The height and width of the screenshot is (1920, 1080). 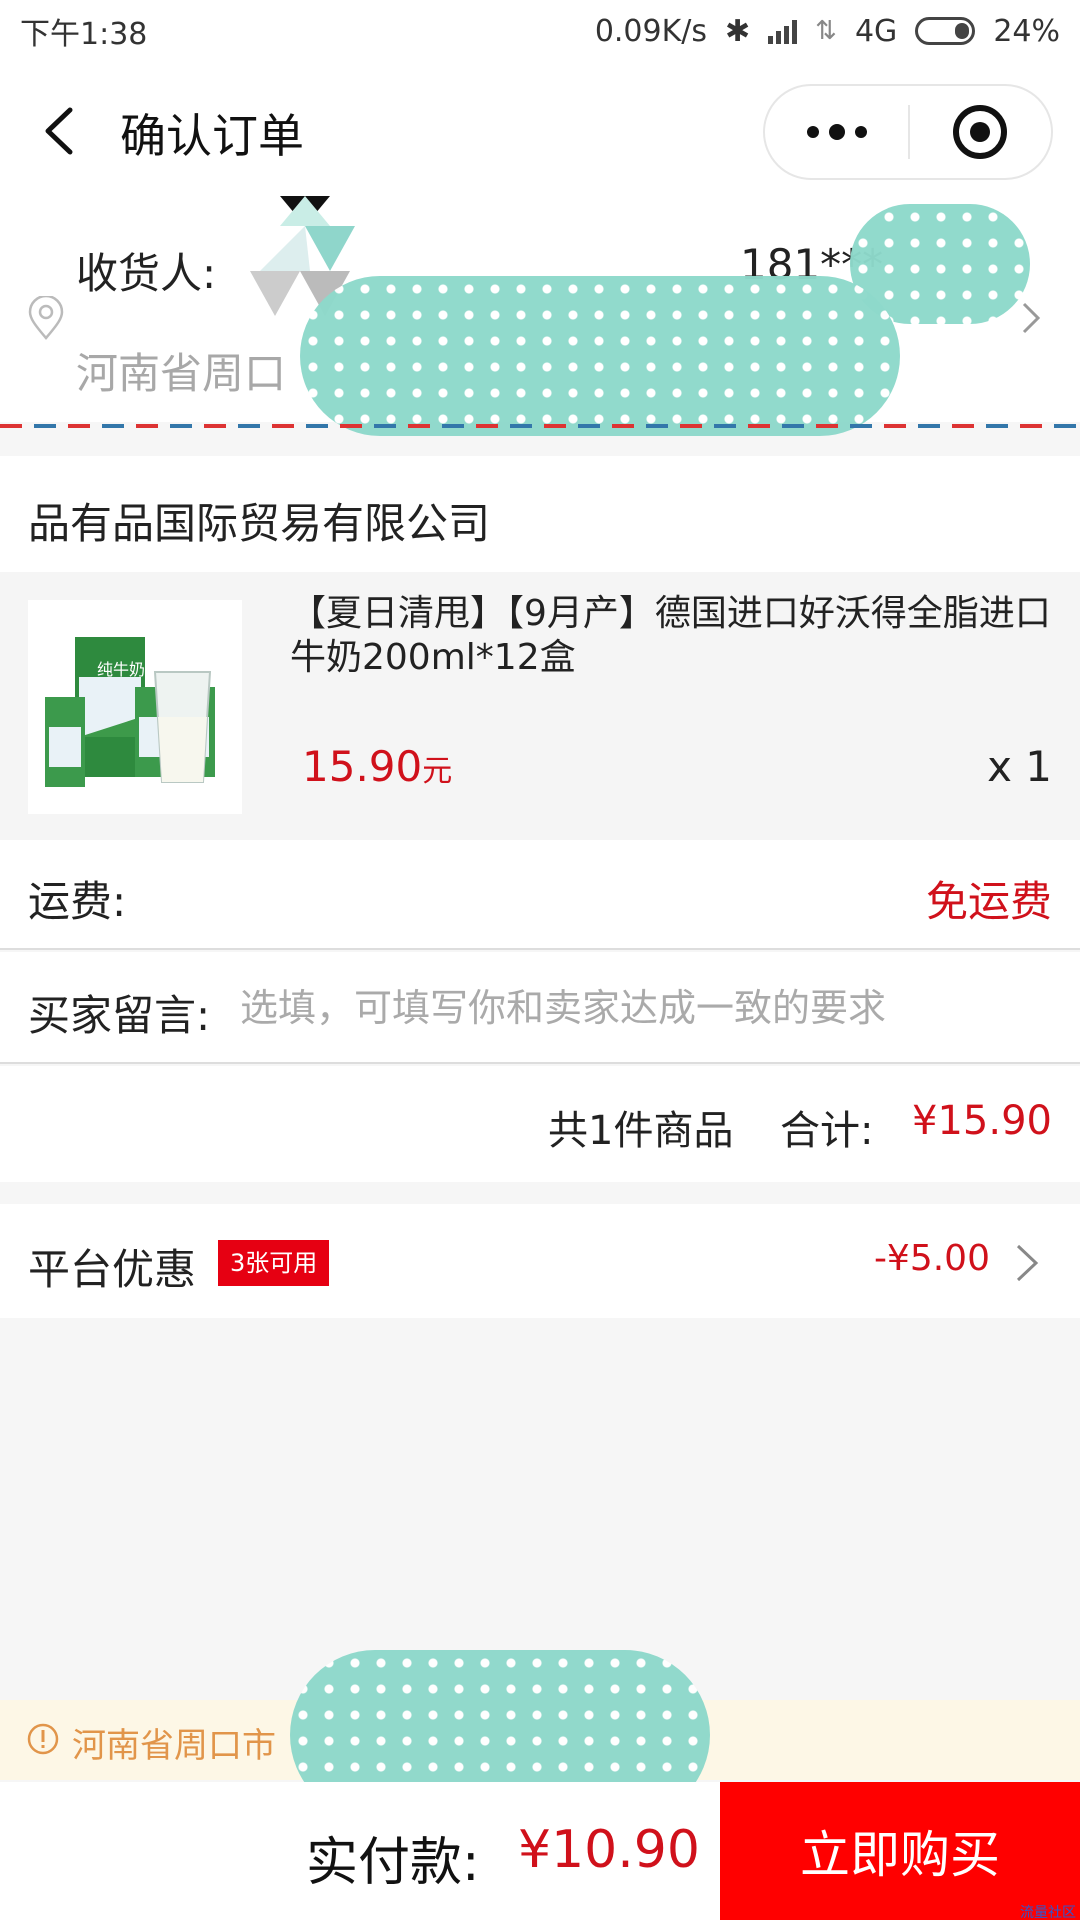 What do you see at coordinates (146, 273) in the screenshot?
I see `receiver-label: 收货人:` at bounding box center [146, 273].